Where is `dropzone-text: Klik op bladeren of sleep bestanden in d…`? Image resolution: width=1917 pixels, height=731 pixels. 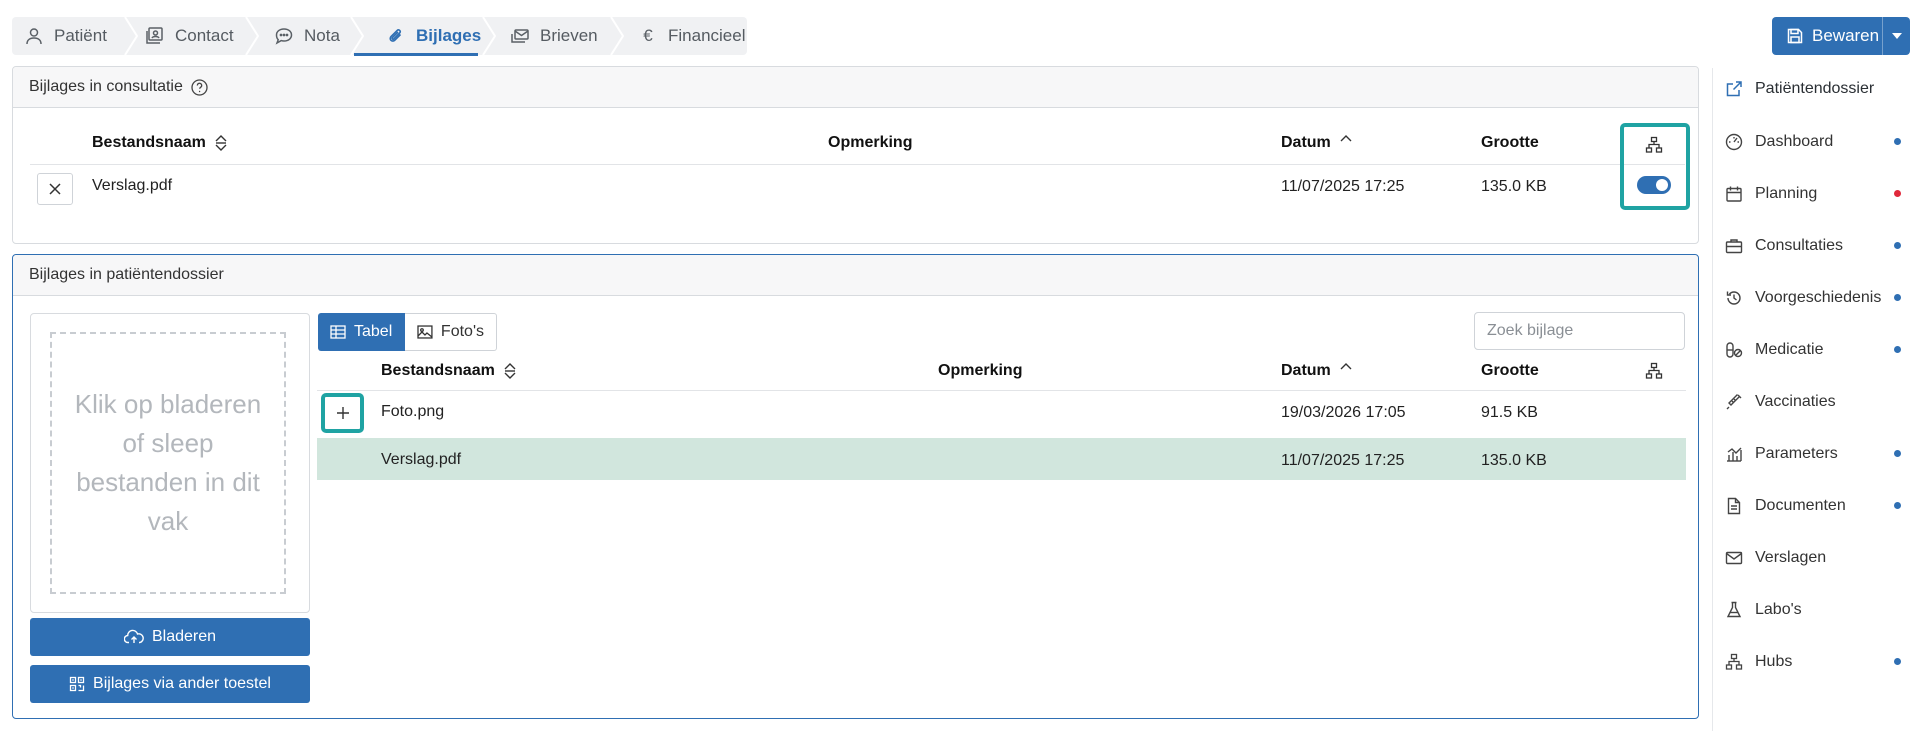
dropzone-text: Klik op bladeren of sleep bestanden in d… is located at coordinates (168, 462).